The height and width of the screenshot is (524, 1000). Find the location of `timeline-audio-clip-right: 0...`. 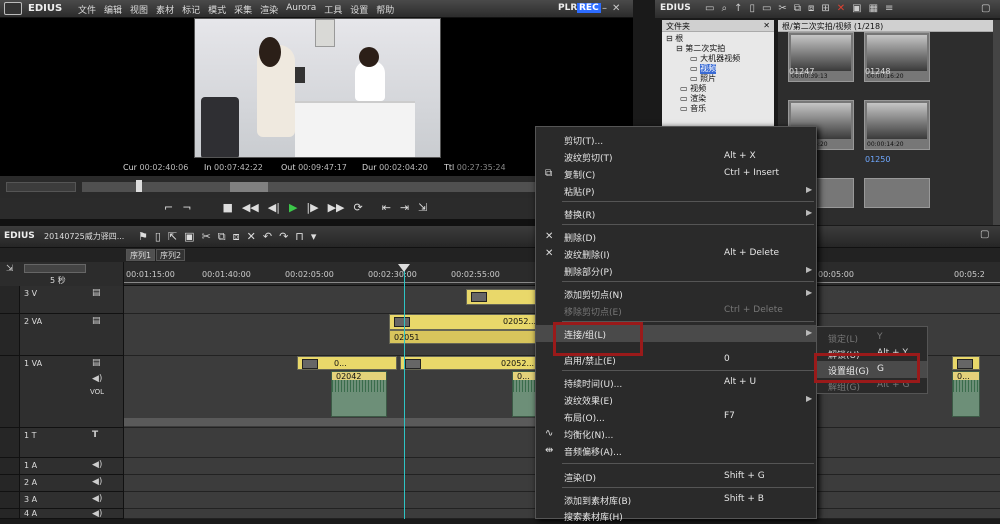

timeline-audio-clip-right: 0... is located at coordinates (966, 394).